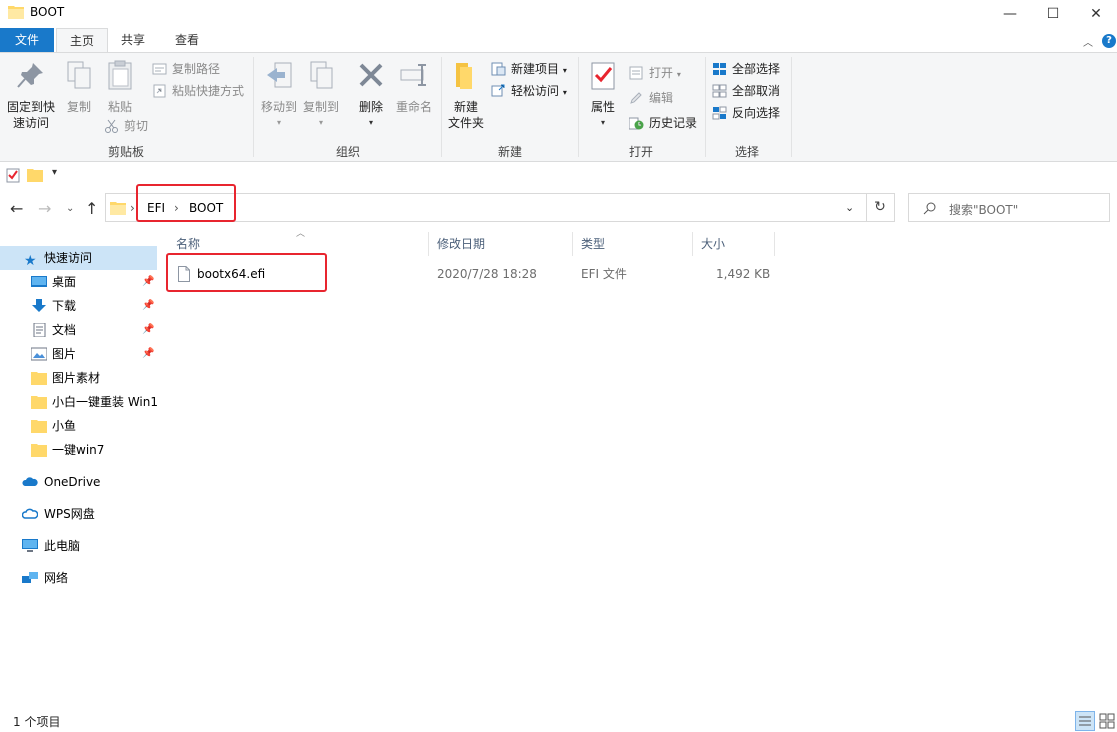 The image size is (1117, 732). Describe the element at coordinates (746, 113) in the screenshot. I see `invert-selection-button: 反向选择` at that location.